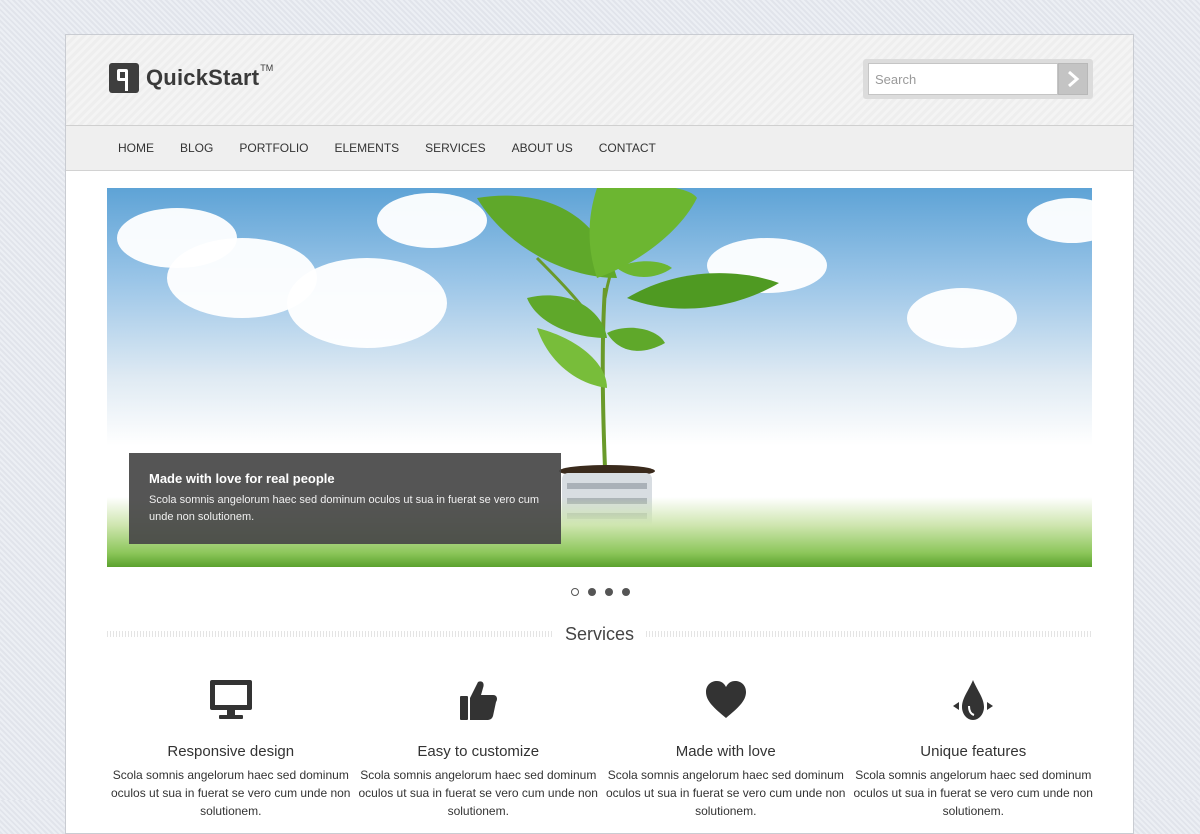  Describe the element at coordinates (973, 700) in the screenshot. I see `drop-icon` at that location.